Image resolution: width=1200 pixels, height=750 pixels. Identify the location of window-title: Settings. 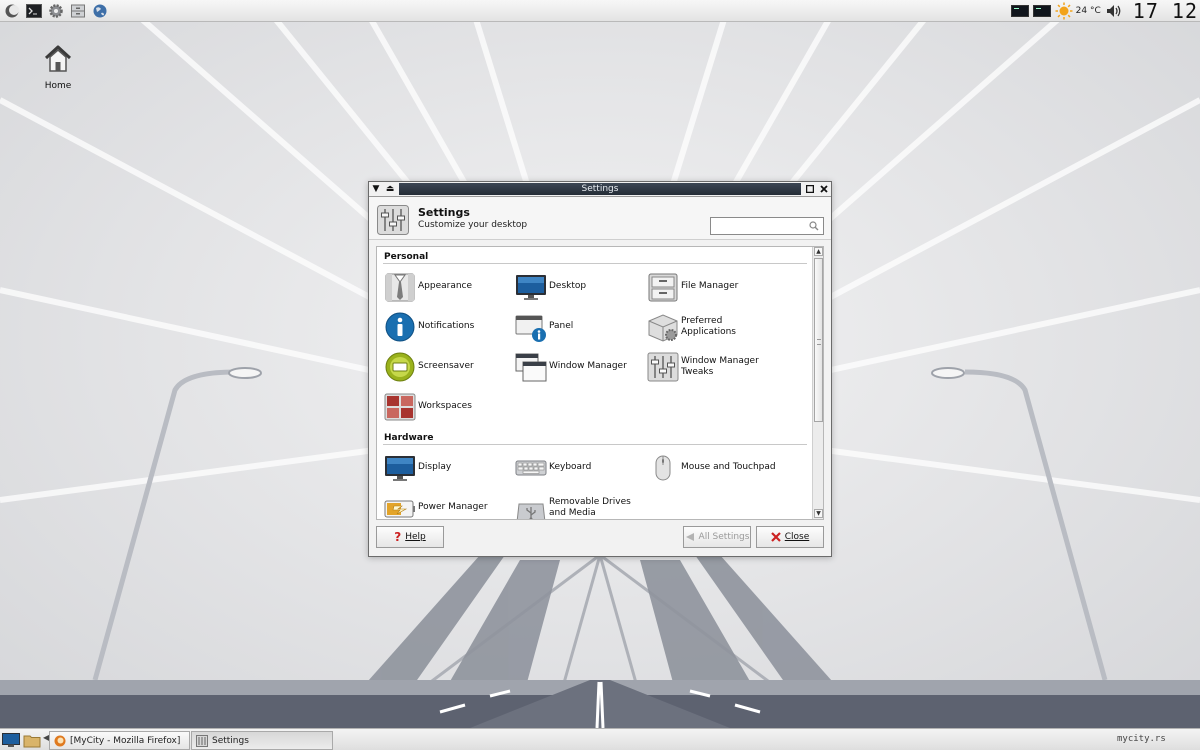
(600, 189).